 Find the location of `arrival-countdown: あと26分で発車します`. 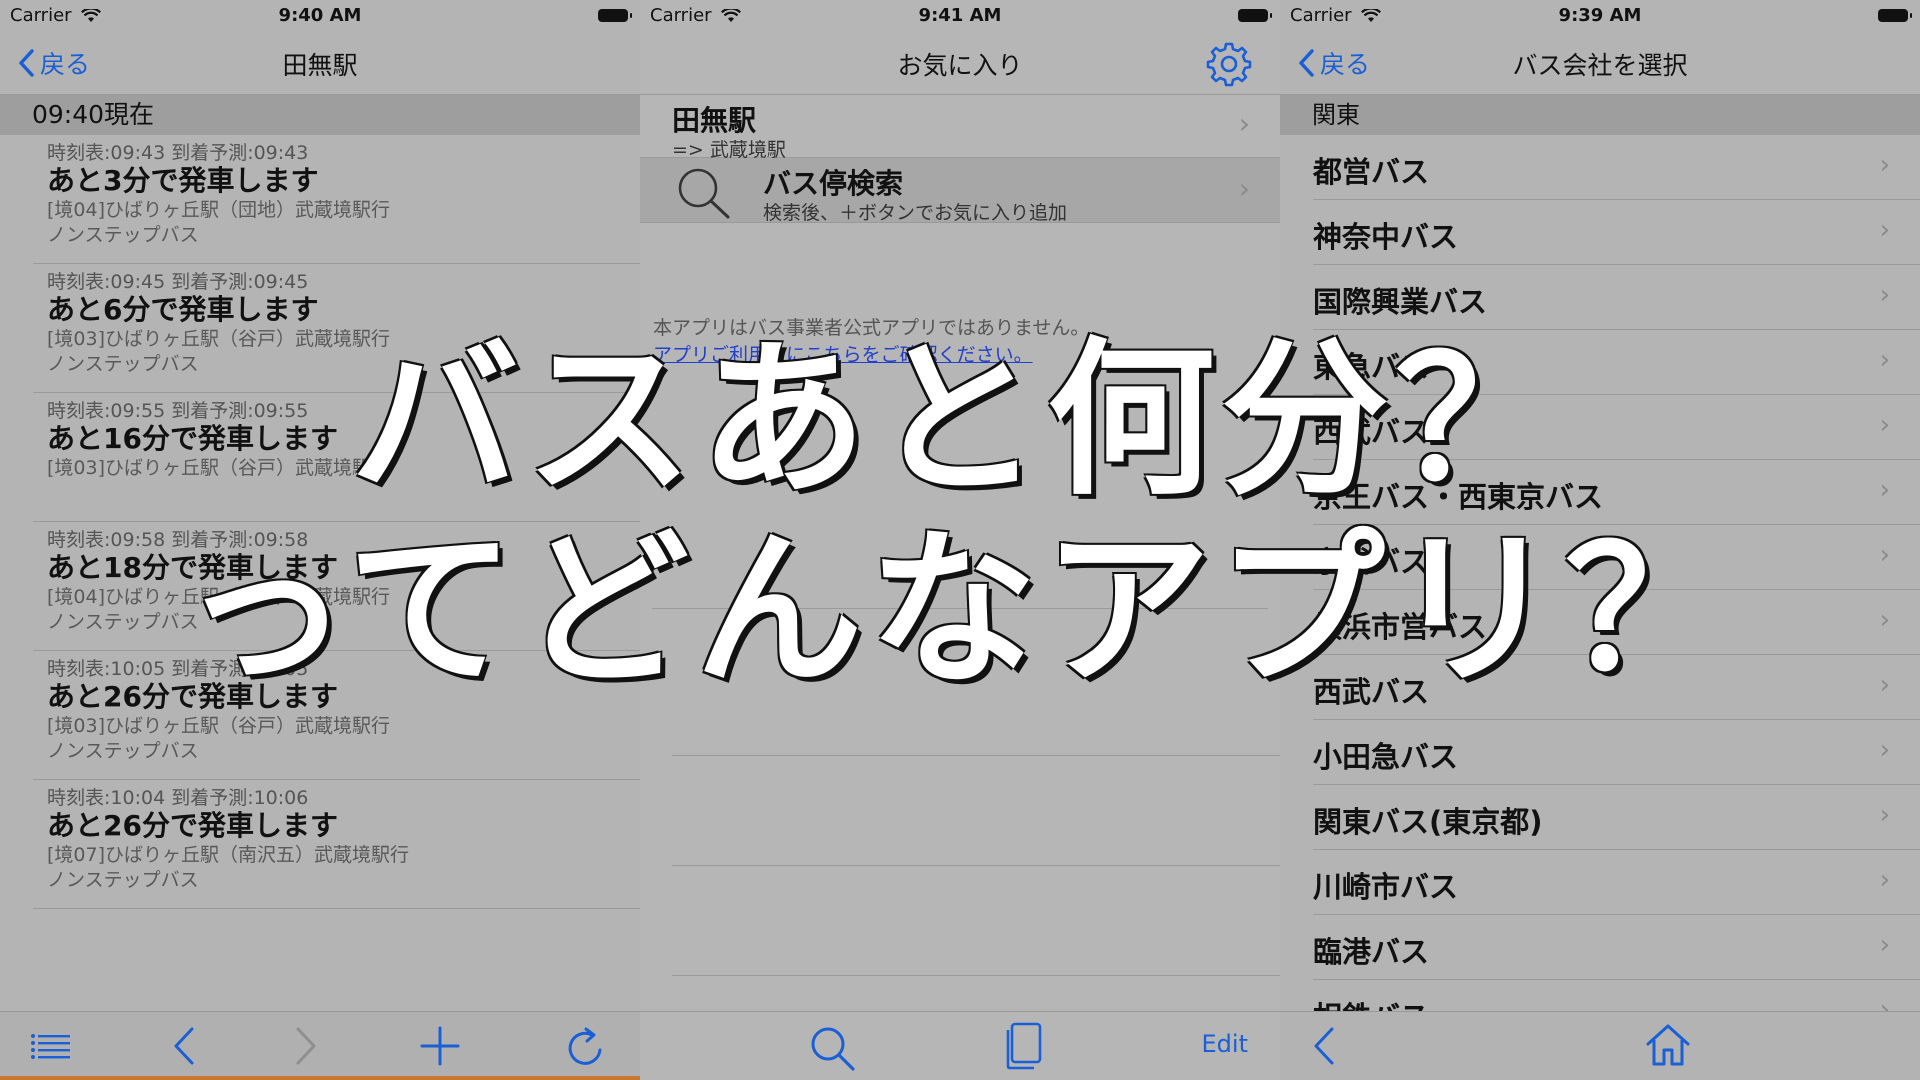

arrival-countdown: あと26分で発車します is located at coordinates (192, 825).